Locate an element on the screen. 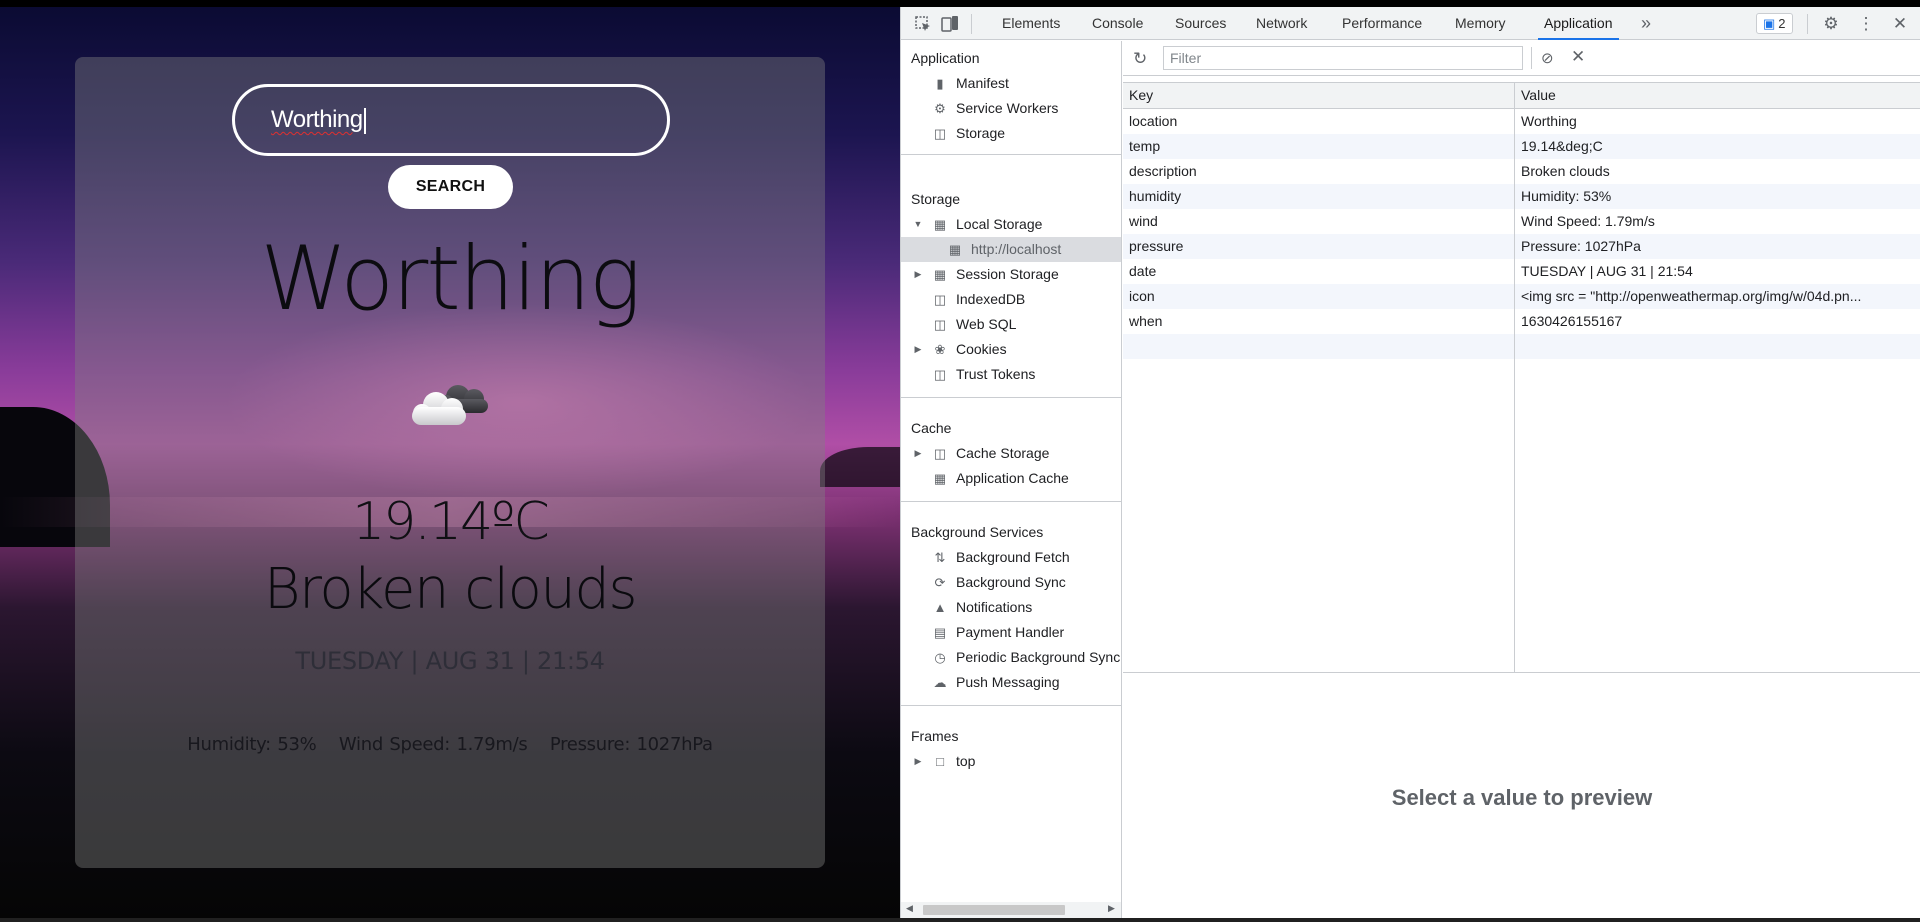 The image size is (1920, 922). sidebar-item-notifications: ▲ Notifications is located at coordinates (1011, 607).